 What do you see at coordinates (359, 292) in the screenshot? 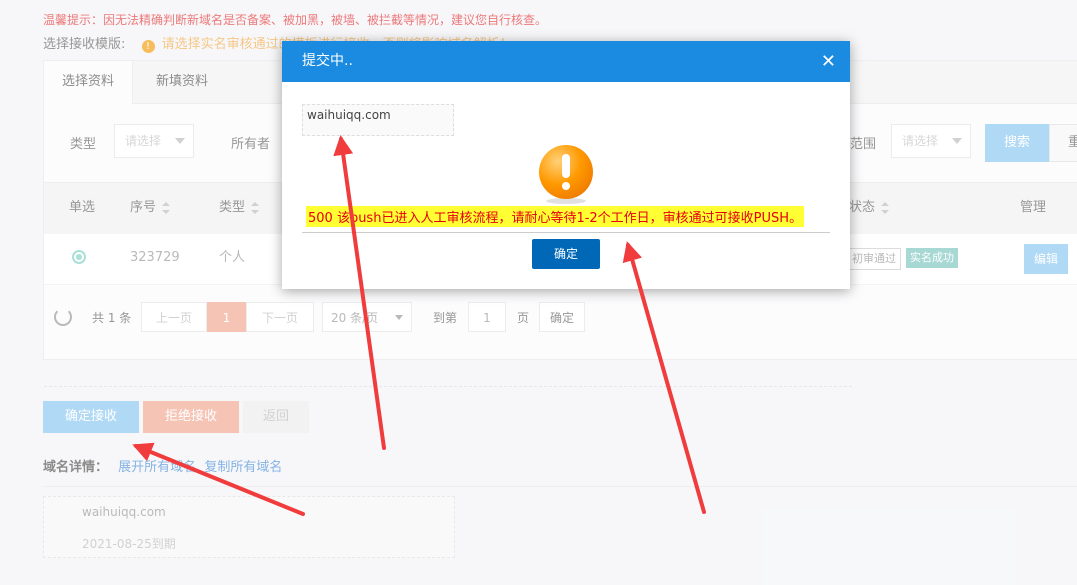
I see `arrow-to-domain` at bounding box center [359, 292].